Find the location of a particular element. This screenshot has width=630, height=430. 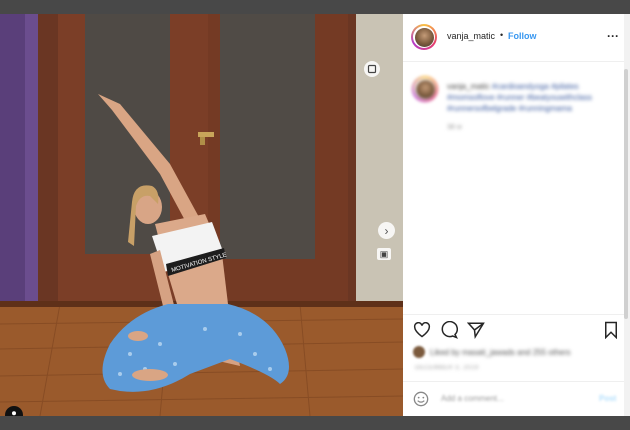

comment-bar: Add a comment... Post is located at coordinates (516, 399).